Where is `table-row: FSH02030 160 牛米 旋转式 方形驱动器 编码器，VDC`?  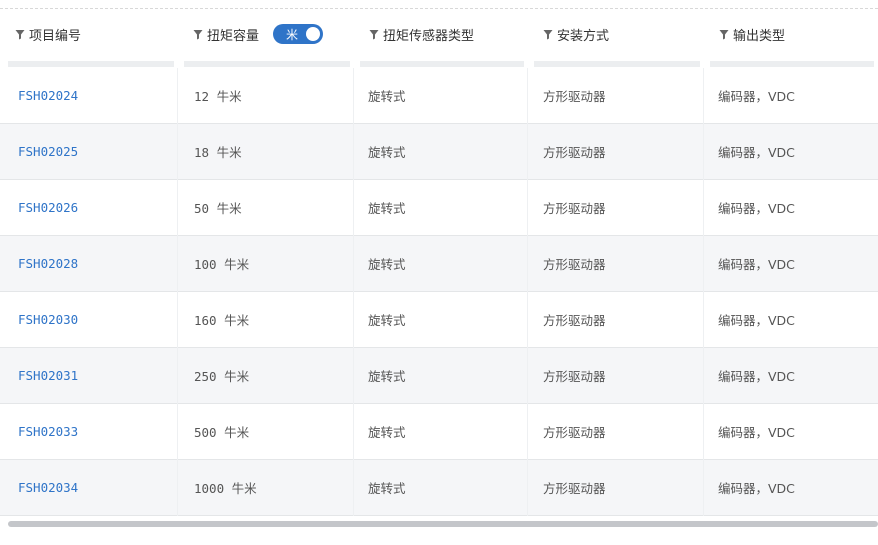 table-row: FSH02030 160 牛米 旋转式 方形驱动器 编码器，VDC is located at coordinates (439, 319).